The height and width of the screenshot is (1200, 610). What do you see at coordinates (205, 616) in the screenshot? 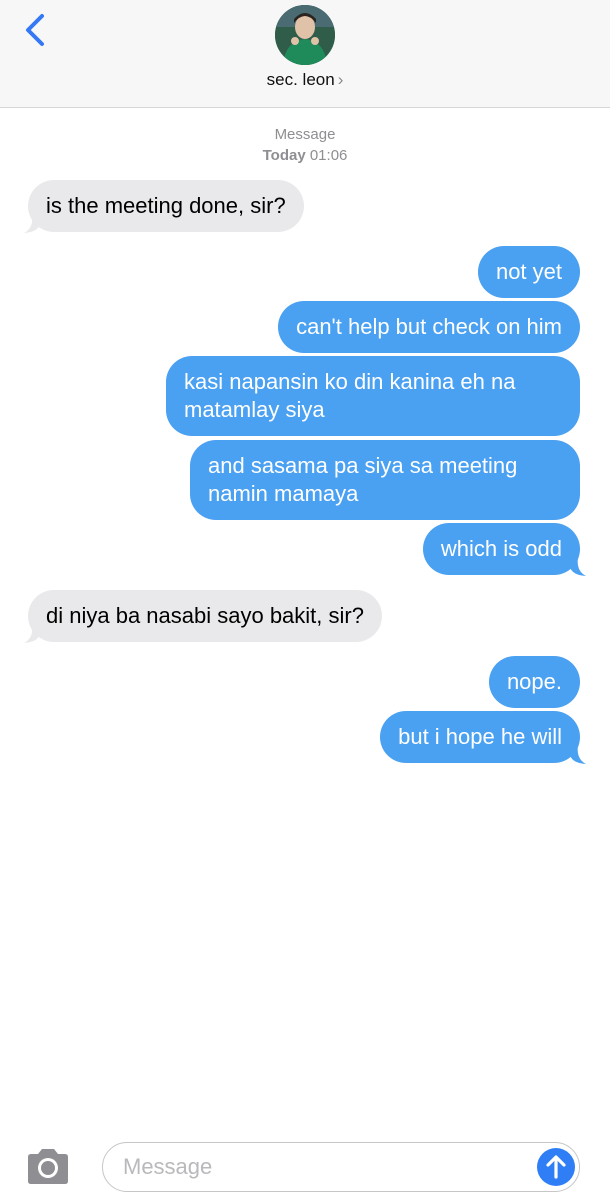
I see `message-bubble-incoming: di niya ba nasabi sayo bakit, sir?` at bounding box center [205, 616].